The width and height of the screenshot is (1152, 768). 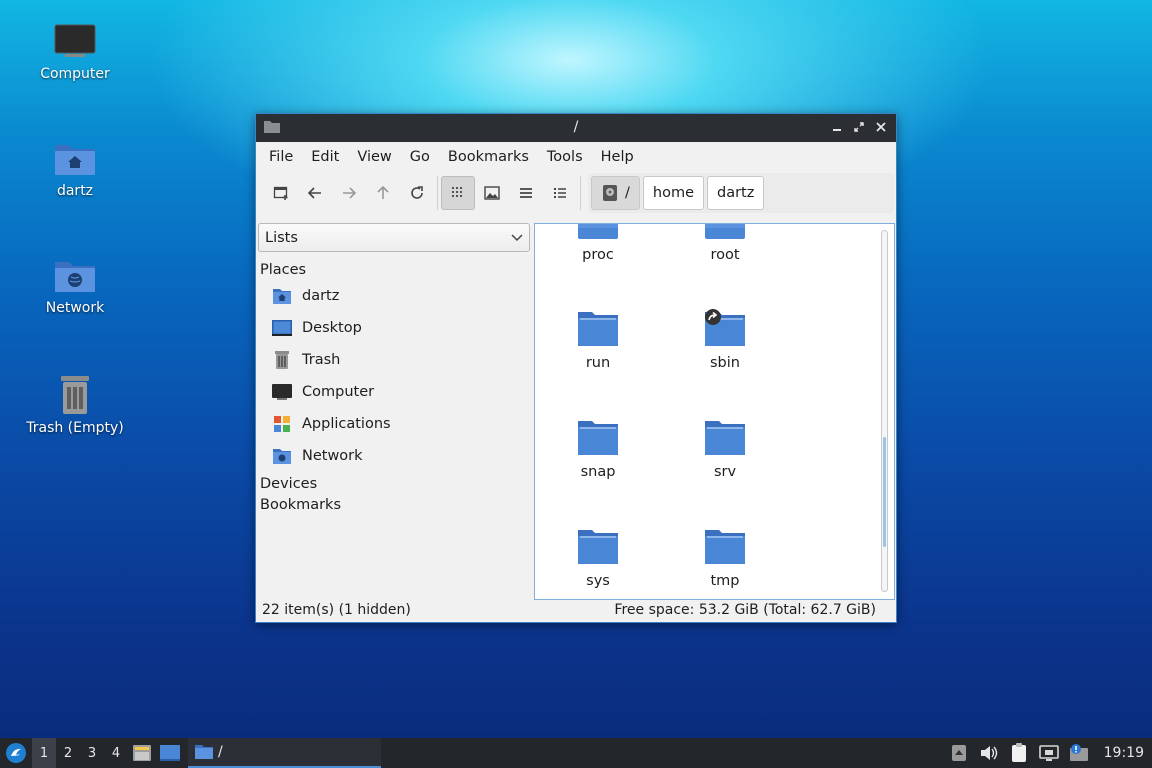 I want to click on arrow-left-icon, so click(x=314, y=193).